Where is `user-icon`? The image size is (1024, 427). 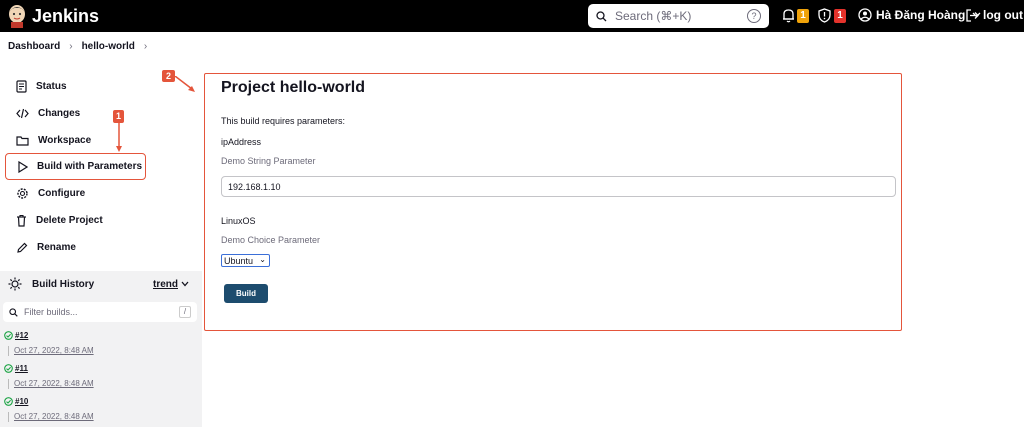 user-icon is located at coordinates (865, 15).